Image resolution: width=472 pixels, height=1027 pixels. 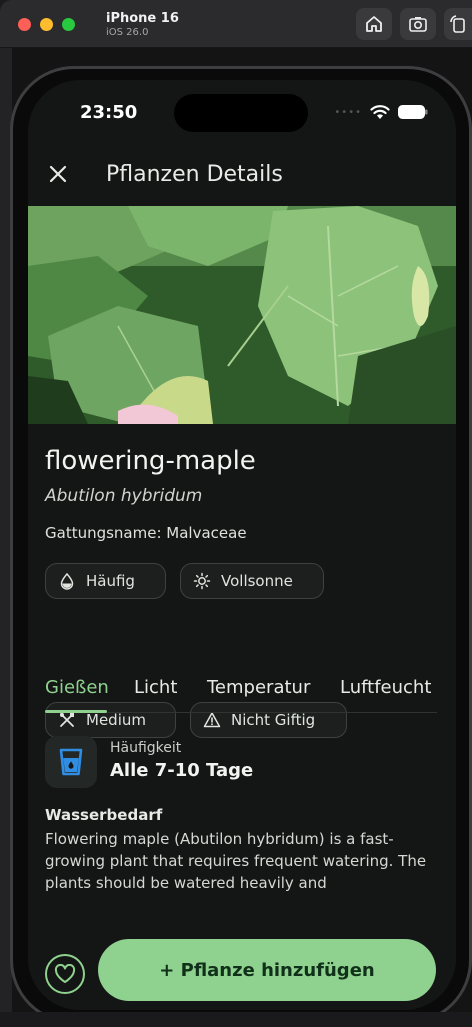 What do you see at coordinates (273, 720) in the screenshot?
I see `chip-toxicity-label: Nicht Giftig` at bounding box center [273, 720].